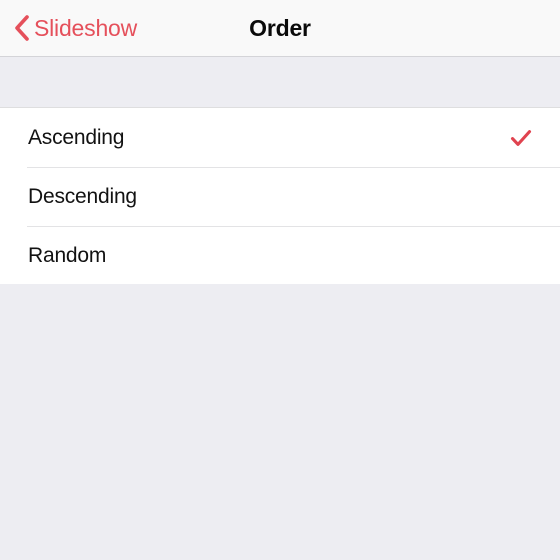 This screenshot has height=560, width=560. Describe the element at coordinates (67, 255) in the screenshot. I see `list-item-label: Random` at that location.